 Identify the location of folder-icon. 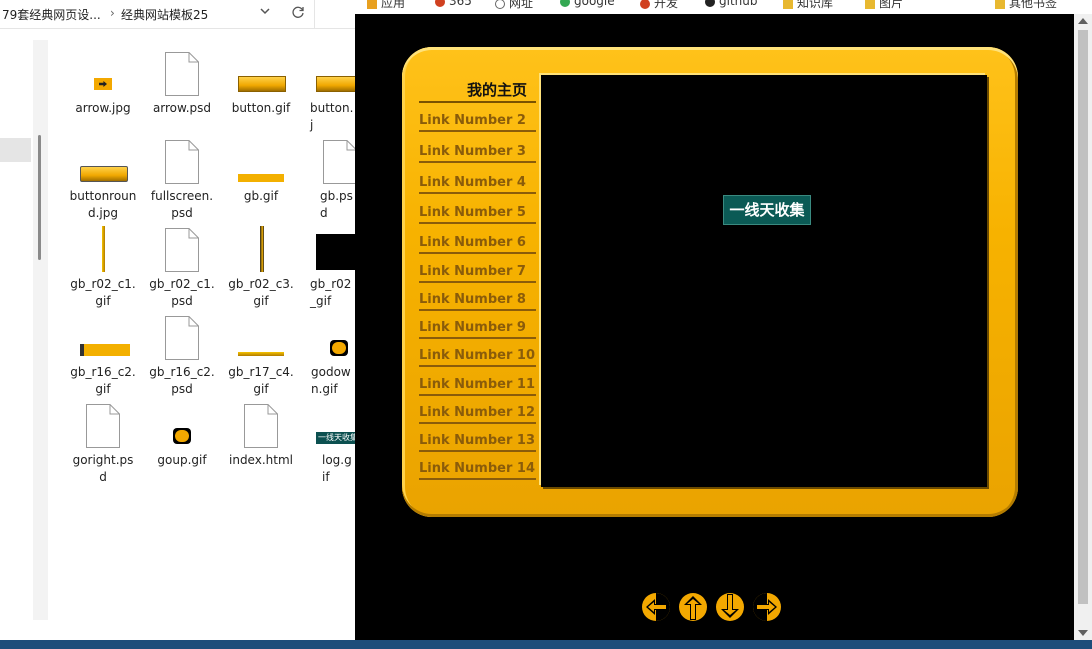
(788, 4).